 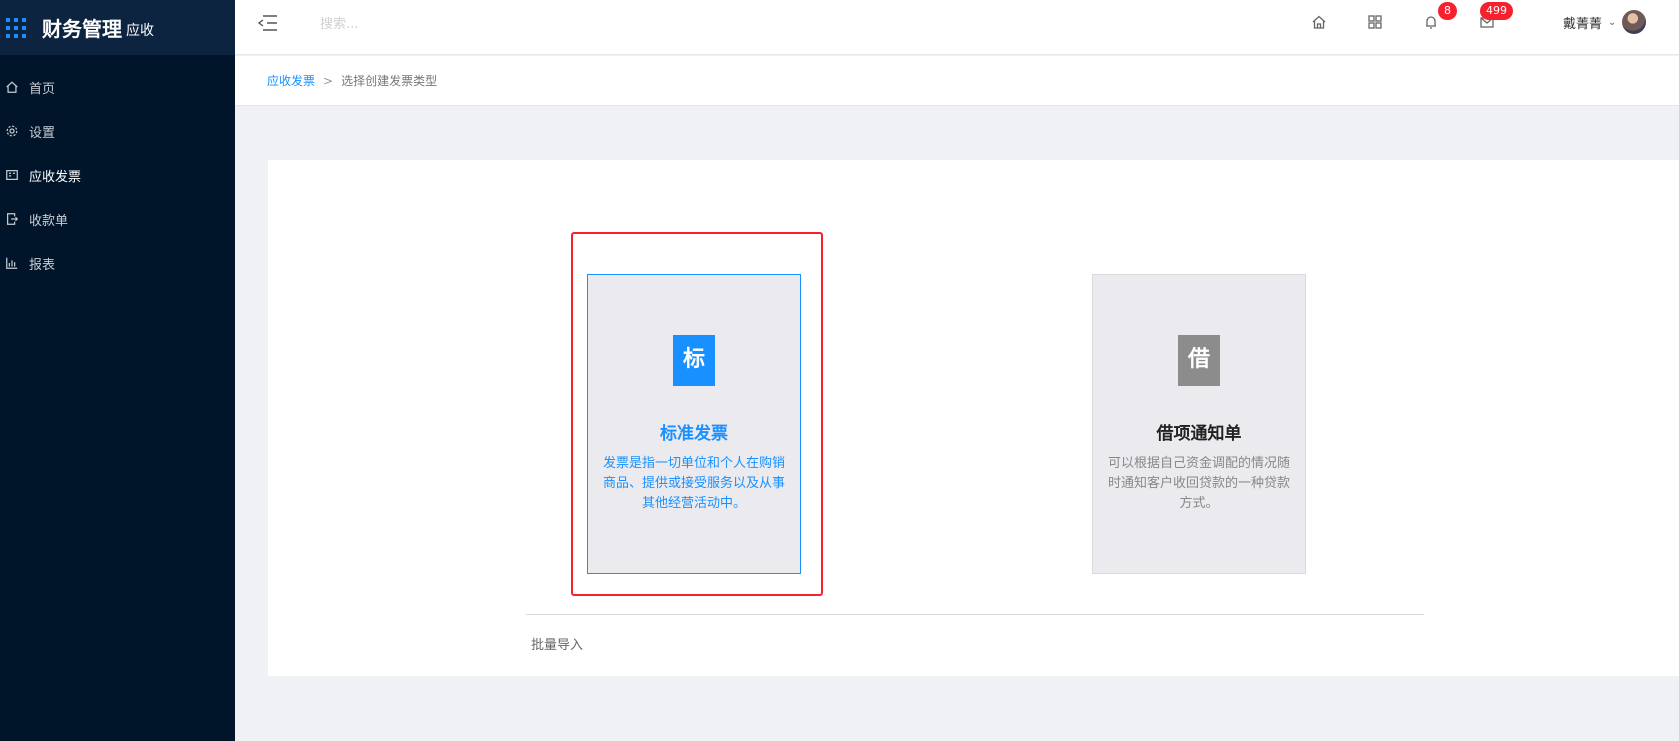 I want to click on avatar, so click(x=1634, y=22).